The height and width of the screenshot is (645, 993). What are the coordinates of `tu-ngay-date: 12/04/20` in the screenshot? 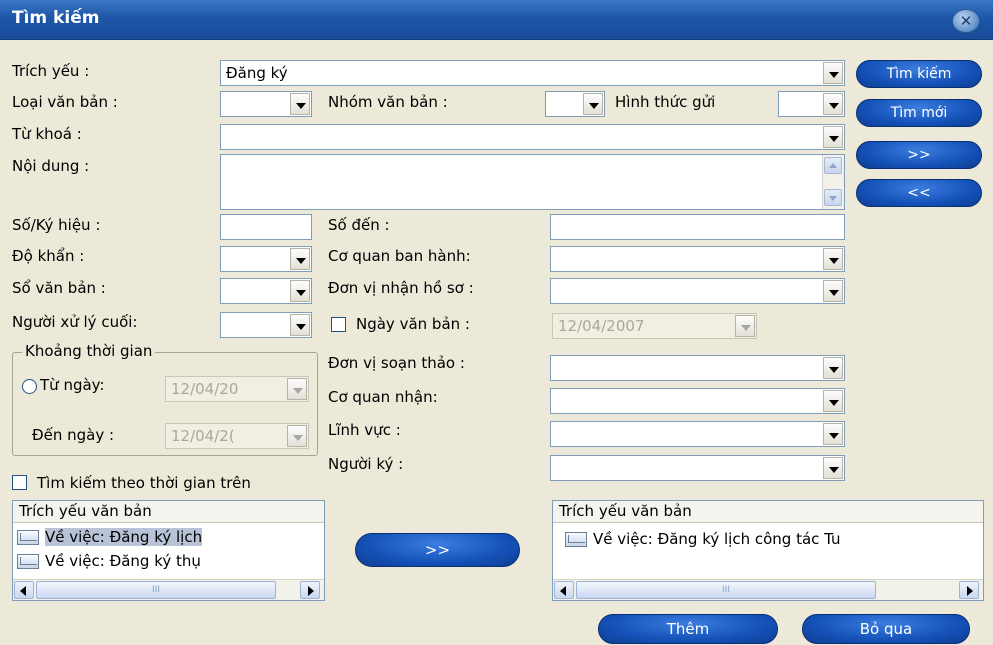 It's located at (237, 389).